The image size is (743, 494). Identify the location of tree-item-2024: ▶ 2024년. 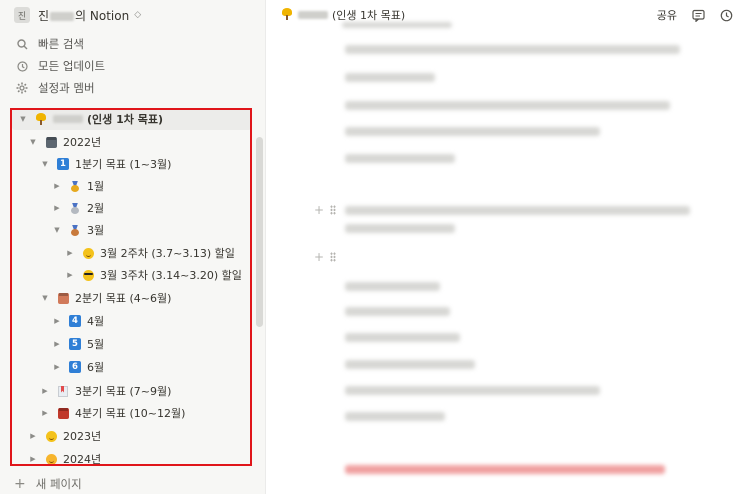
(132, 459).